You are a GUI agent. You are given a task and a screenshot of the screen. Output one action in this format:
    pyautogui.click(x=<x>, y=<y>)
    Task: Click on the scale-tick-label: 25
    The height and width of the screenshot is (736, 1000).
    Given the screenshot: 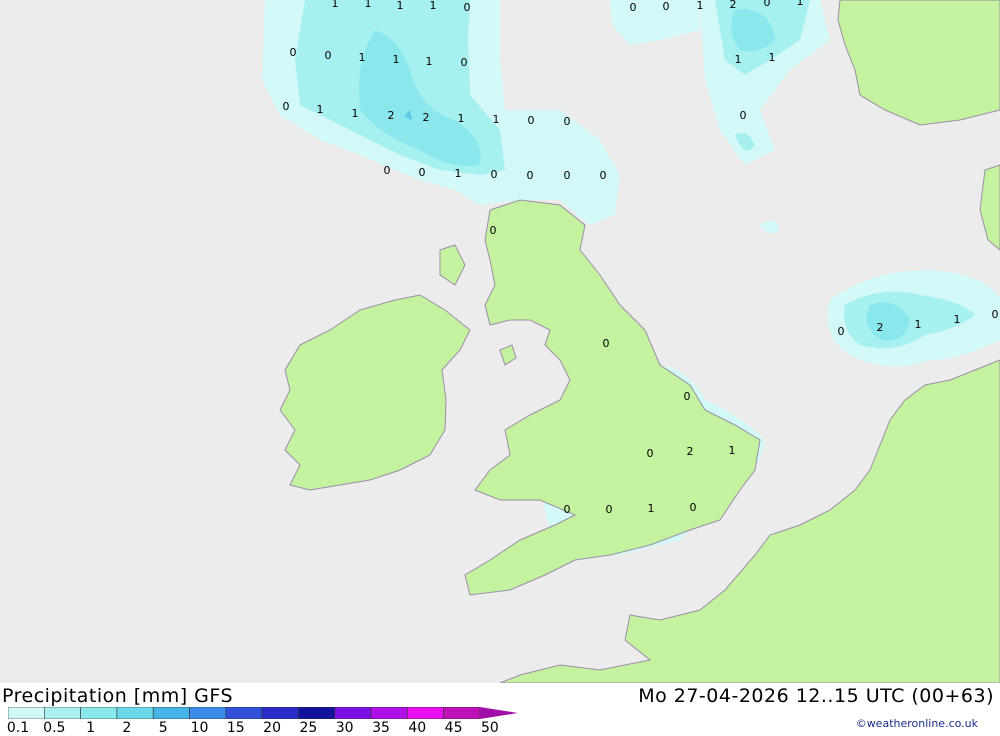 What is the action you would take?
    pyautogui.click(x=308, y=728)
    